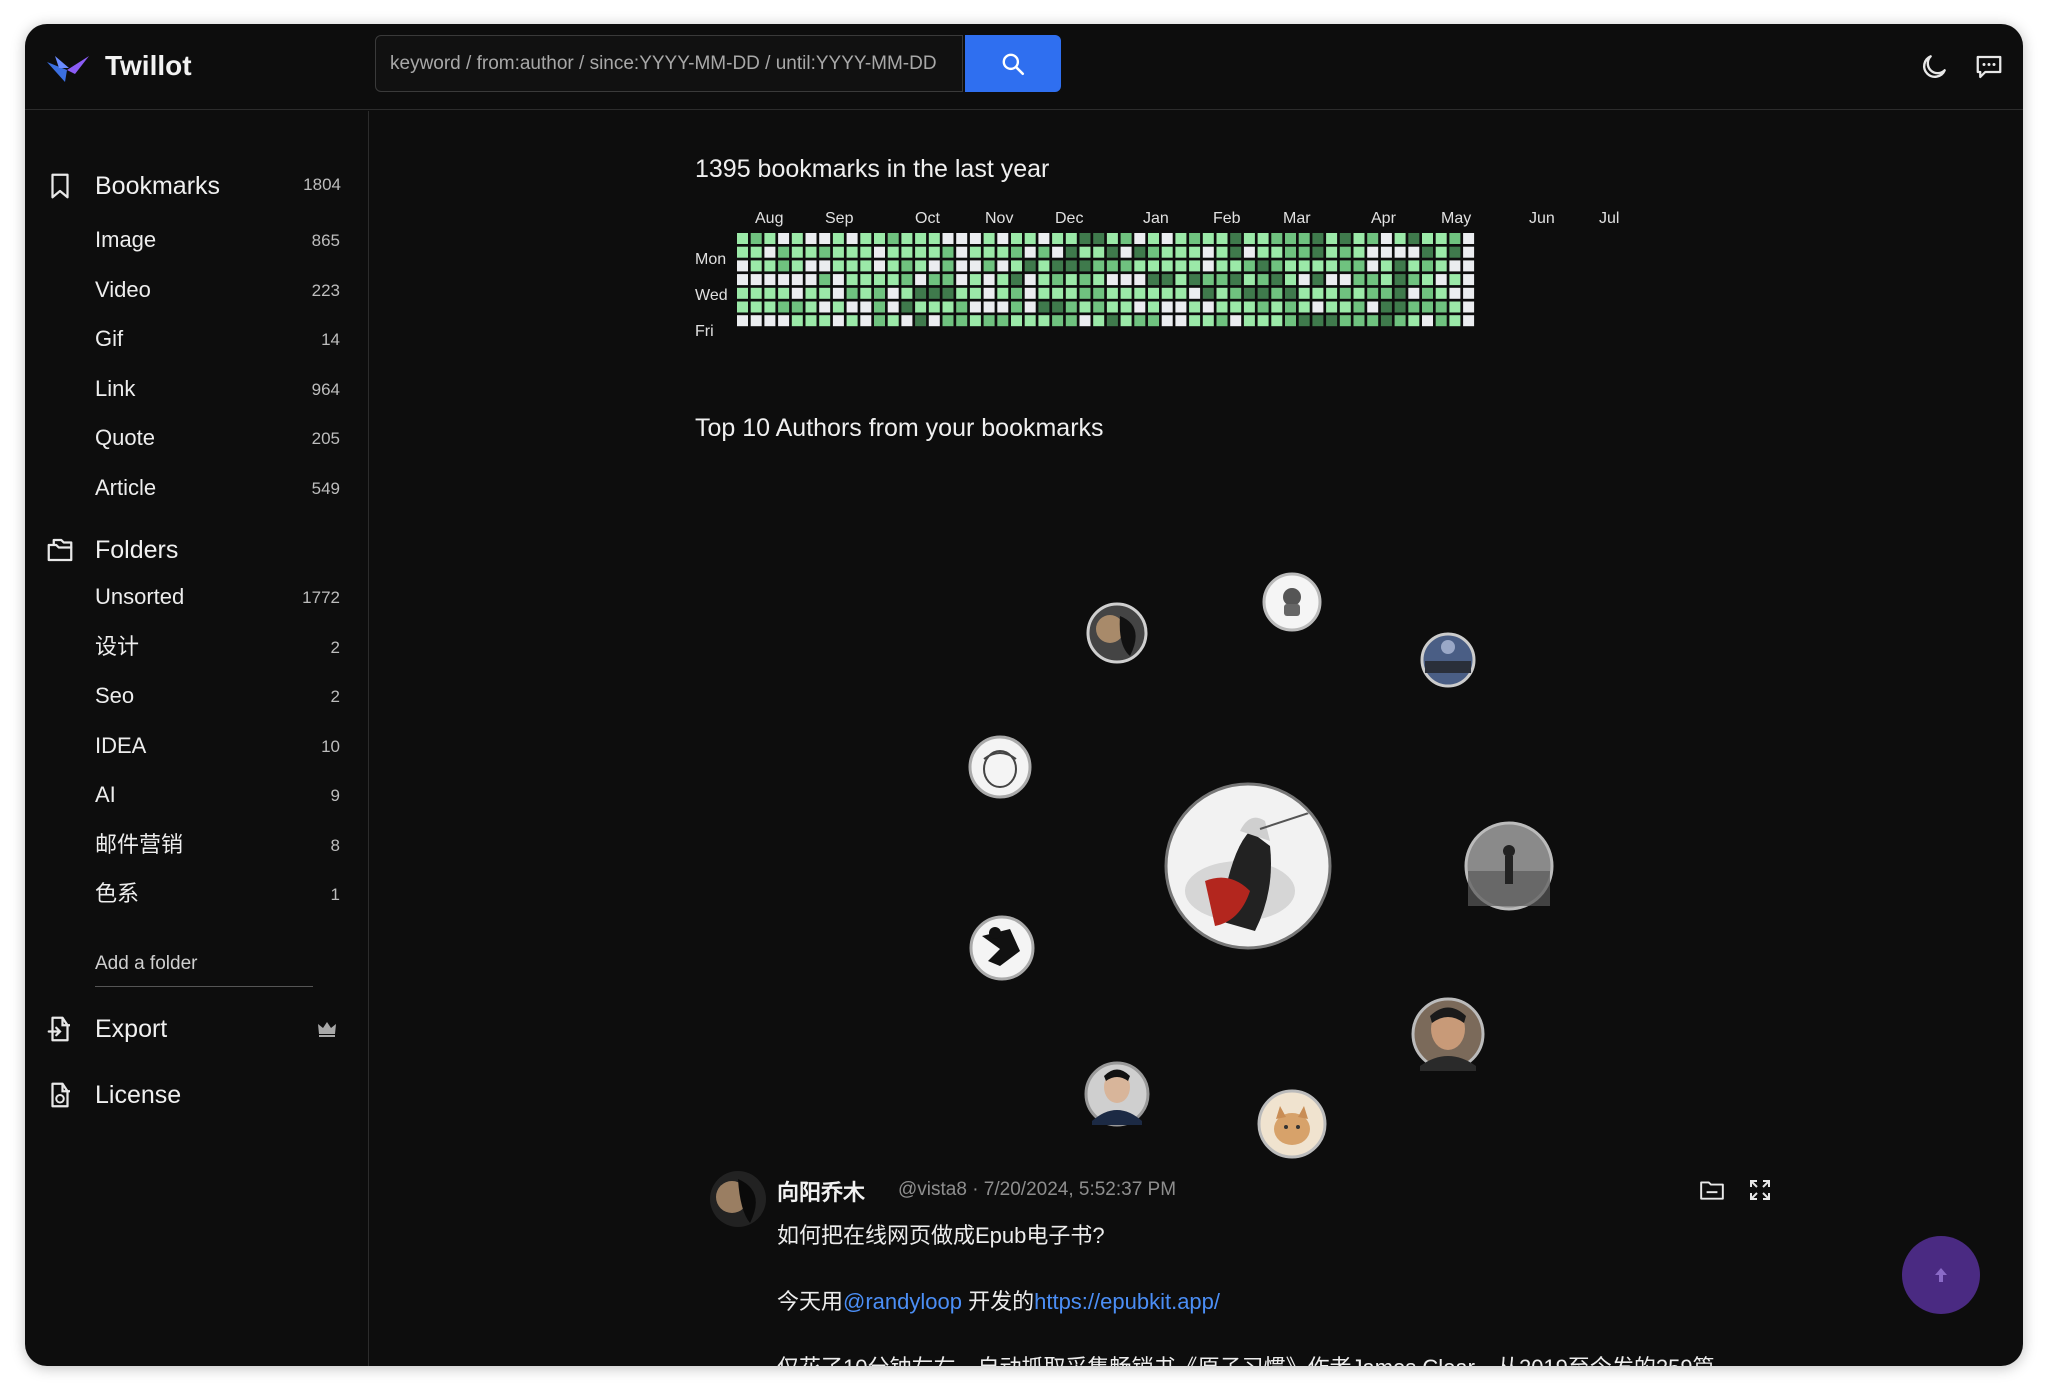 The width and height of the screenshot is (2048, 1391). Describe the element at coordinates (138, 1095) in the screenshot. I see `sidebar-license-label: License` at that location.